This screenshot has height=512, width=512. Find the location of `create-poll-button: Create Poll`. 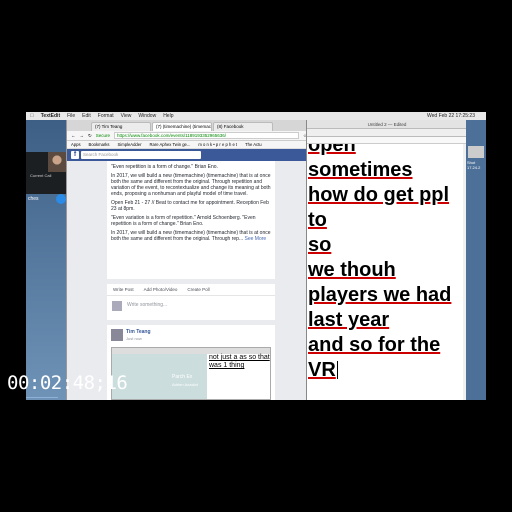

create-poll-button: Create Poll is located at coordinates (198, 289).